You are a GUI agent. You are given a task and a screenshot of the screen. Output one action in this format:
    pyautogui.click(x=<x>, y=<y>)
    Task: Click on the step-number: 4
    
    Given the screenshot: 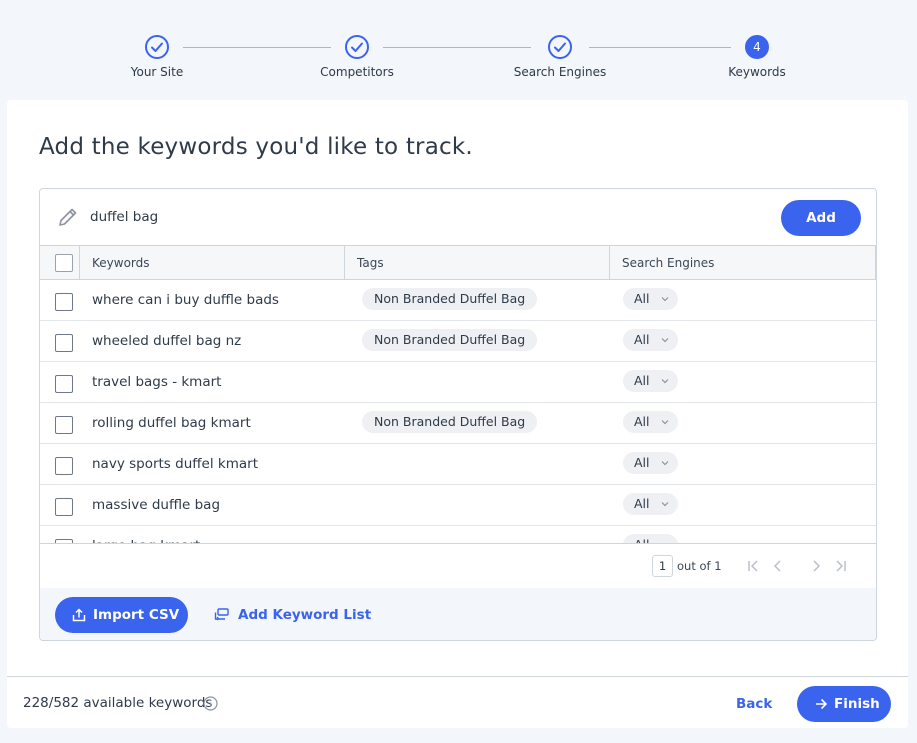 What is the action you would take?
    pyautogui.click(x=757, y=47)
    